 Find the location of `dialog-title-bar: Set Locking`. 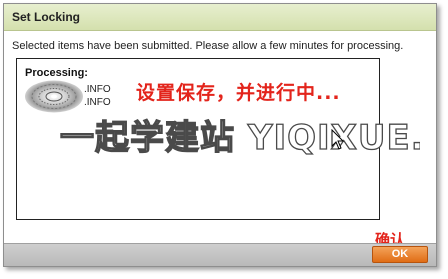

dialog-title-bar: Set Locking is located at coordinates (220, 17).